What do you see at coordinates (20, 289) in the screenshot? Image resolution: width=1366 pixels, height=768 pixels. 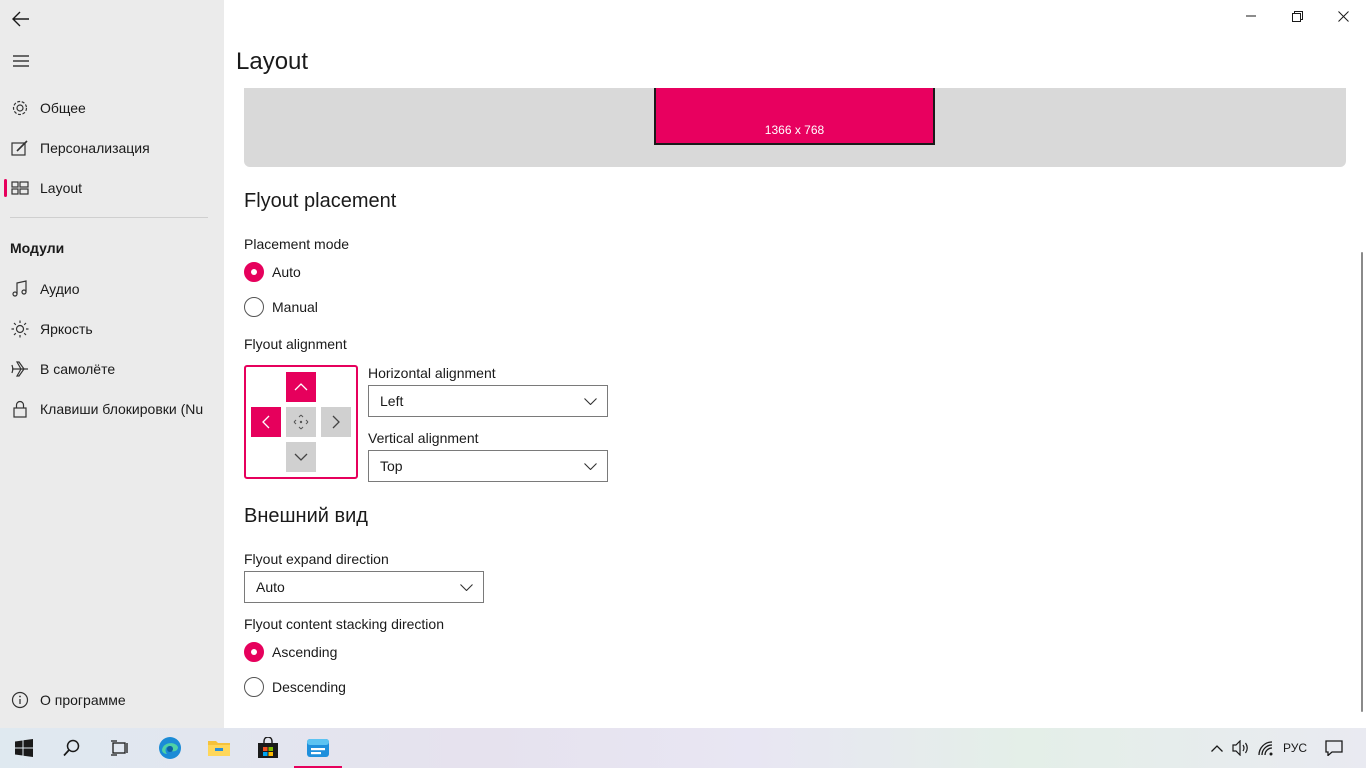 I see `music-icon` at bounding box center [20, 289].